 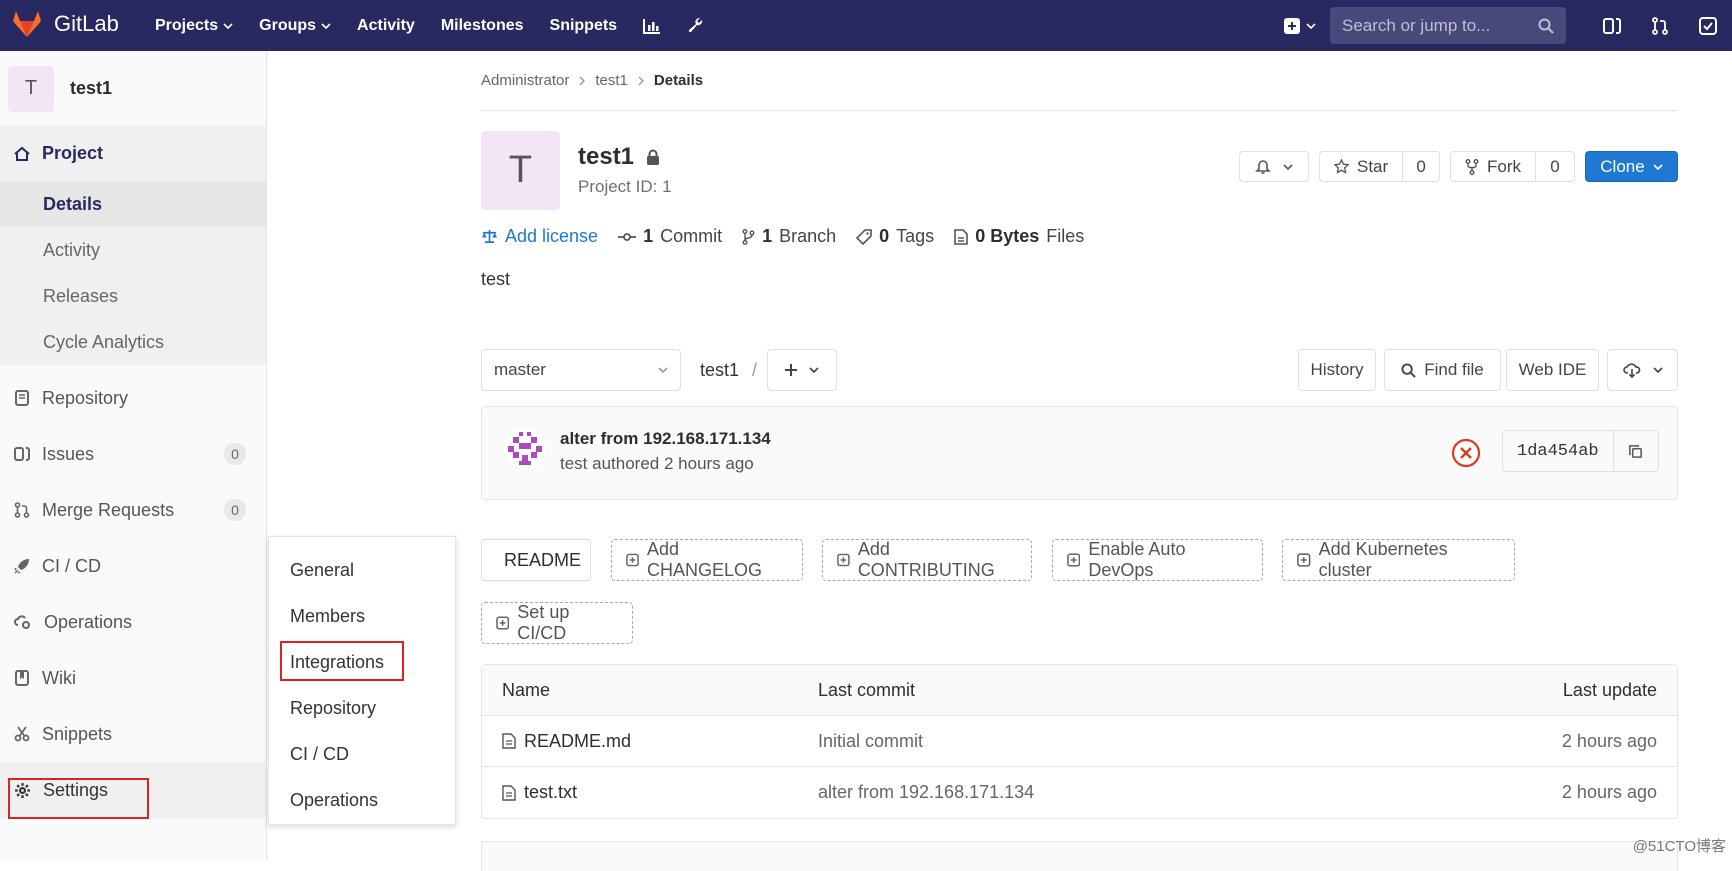 I want to click on page-title: test1, so click(x=606, y=157).